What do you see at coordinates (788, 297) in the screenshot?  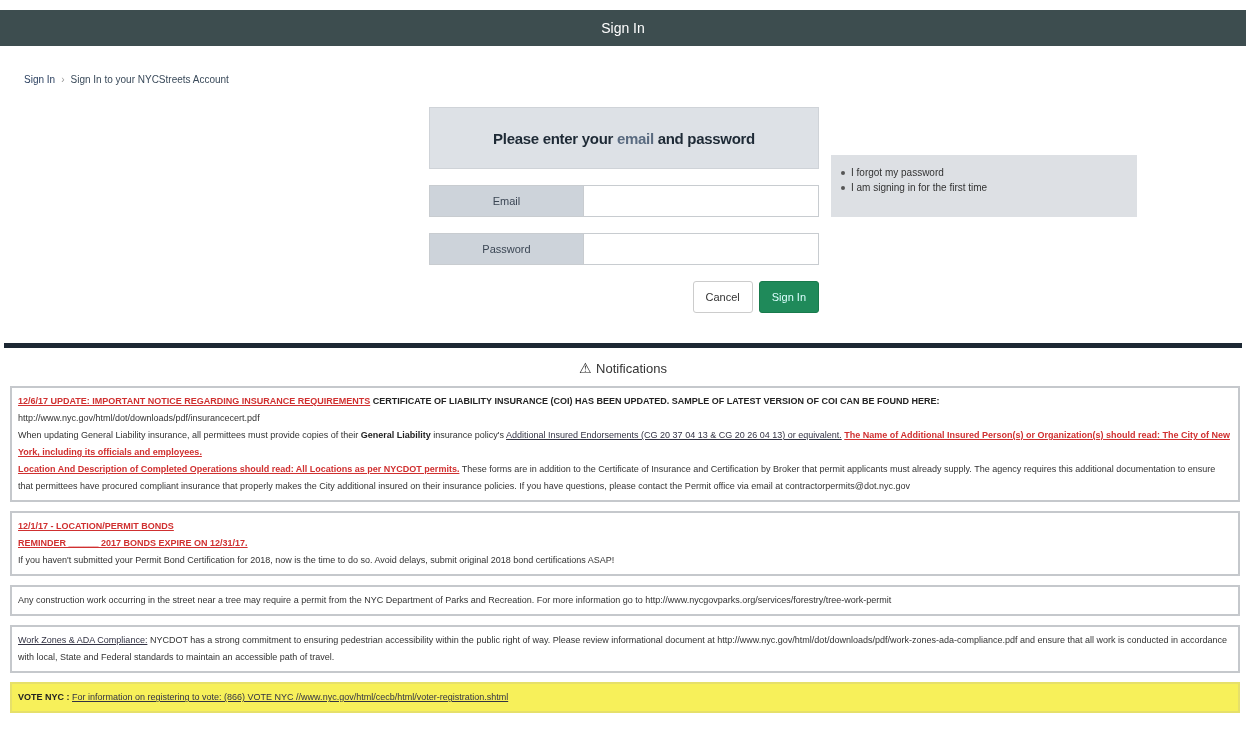 I see `sign-in-button: Sign In` at bounding box center [788, 297].